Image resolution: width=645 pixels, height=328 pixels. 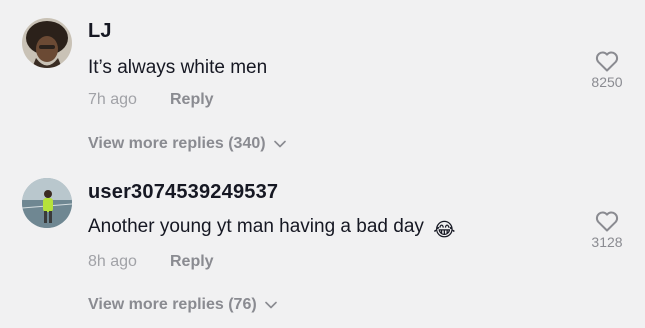 I want to click on like-button: 3128, so click(x=607, y=230).